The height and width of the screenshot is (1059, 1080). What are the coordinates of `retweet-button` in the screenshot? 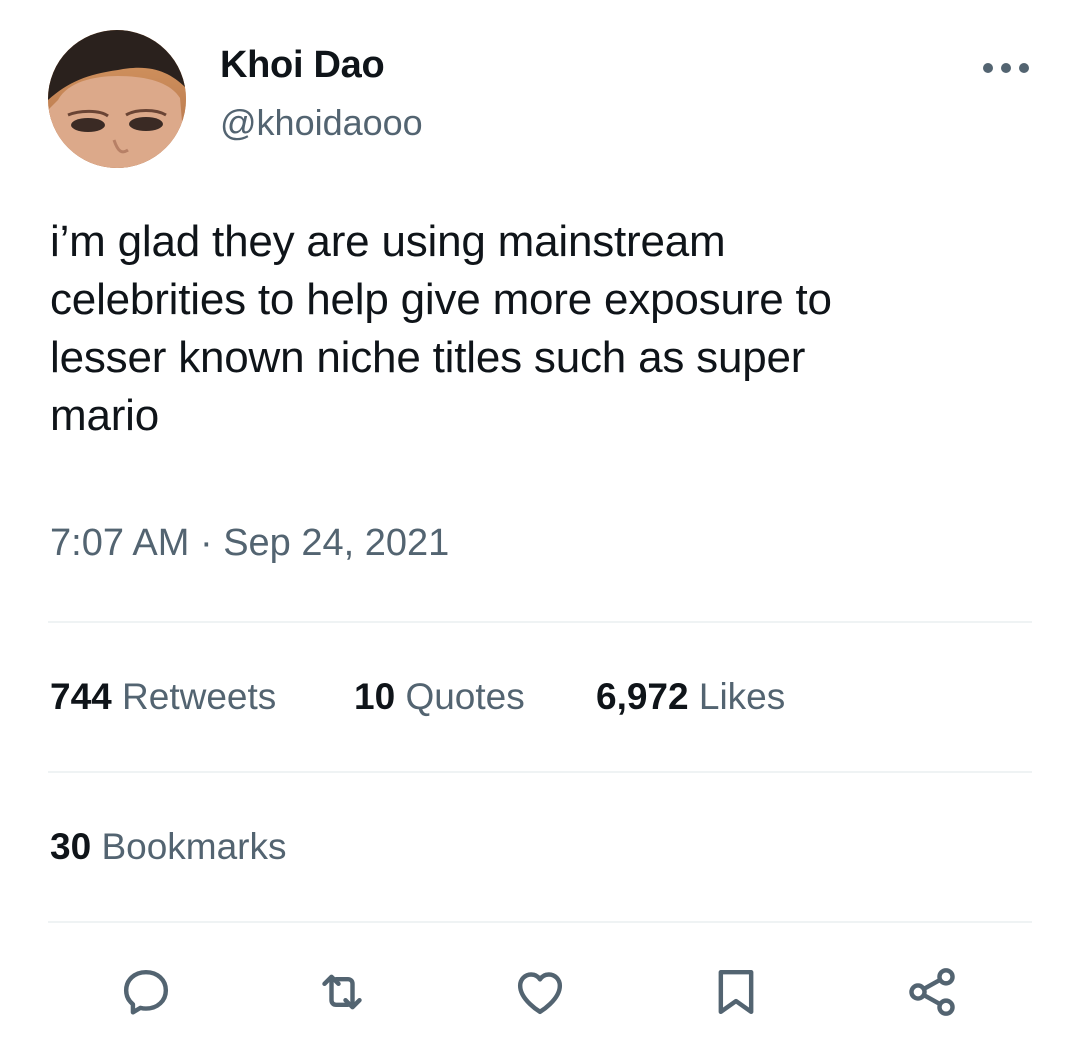 It's located at (342, 992).